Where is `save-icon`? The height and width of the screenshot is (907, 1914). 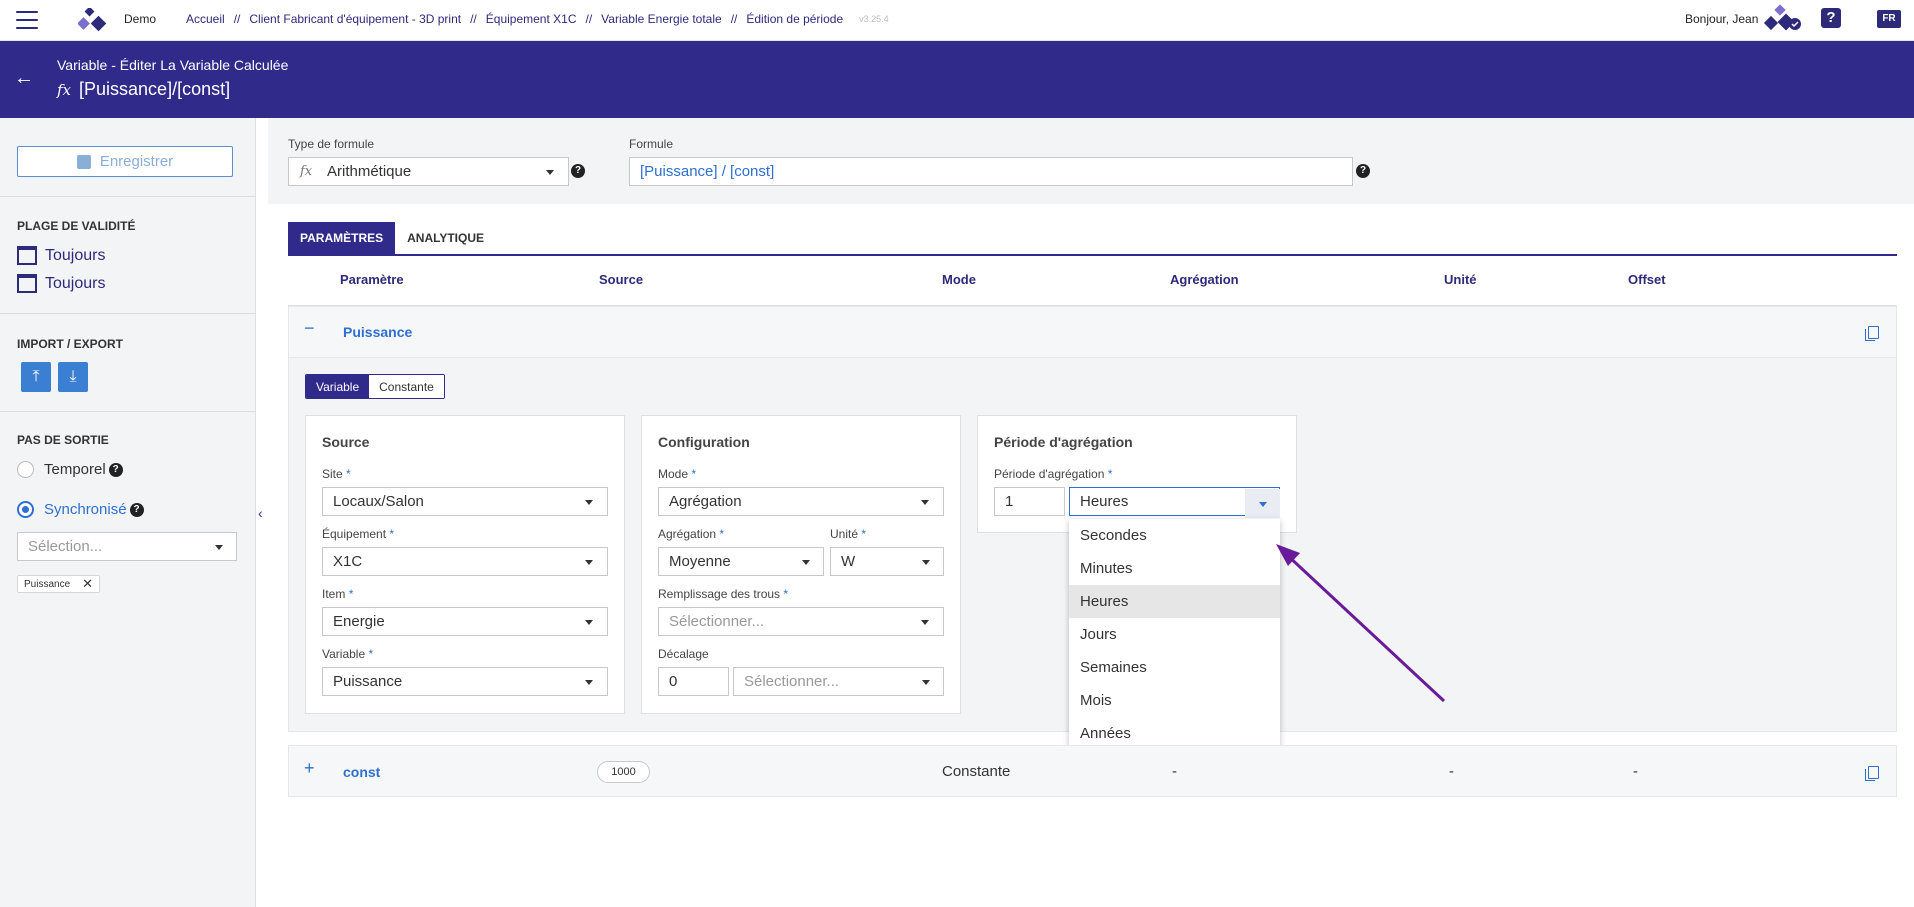 save-icon is located at coordinates (83, 161).